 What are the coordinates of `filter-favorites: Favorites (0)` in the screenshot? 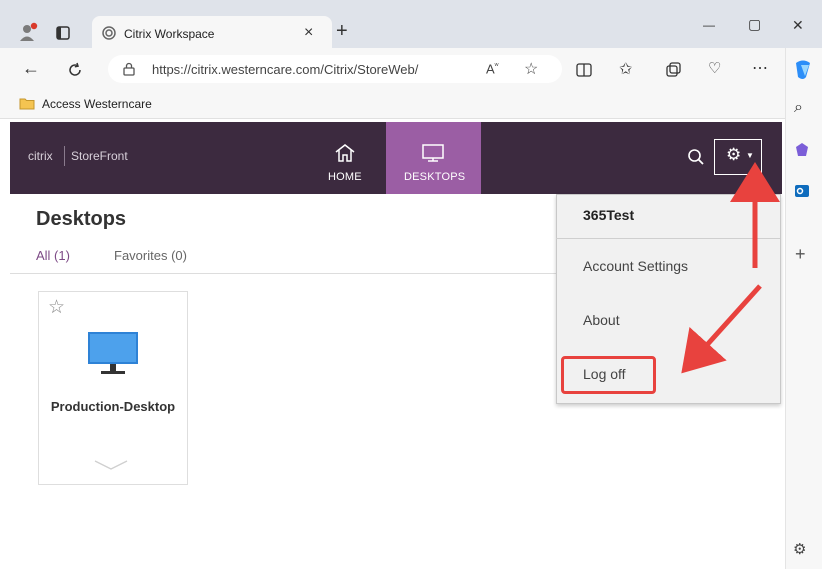 It's located at (150, 255).